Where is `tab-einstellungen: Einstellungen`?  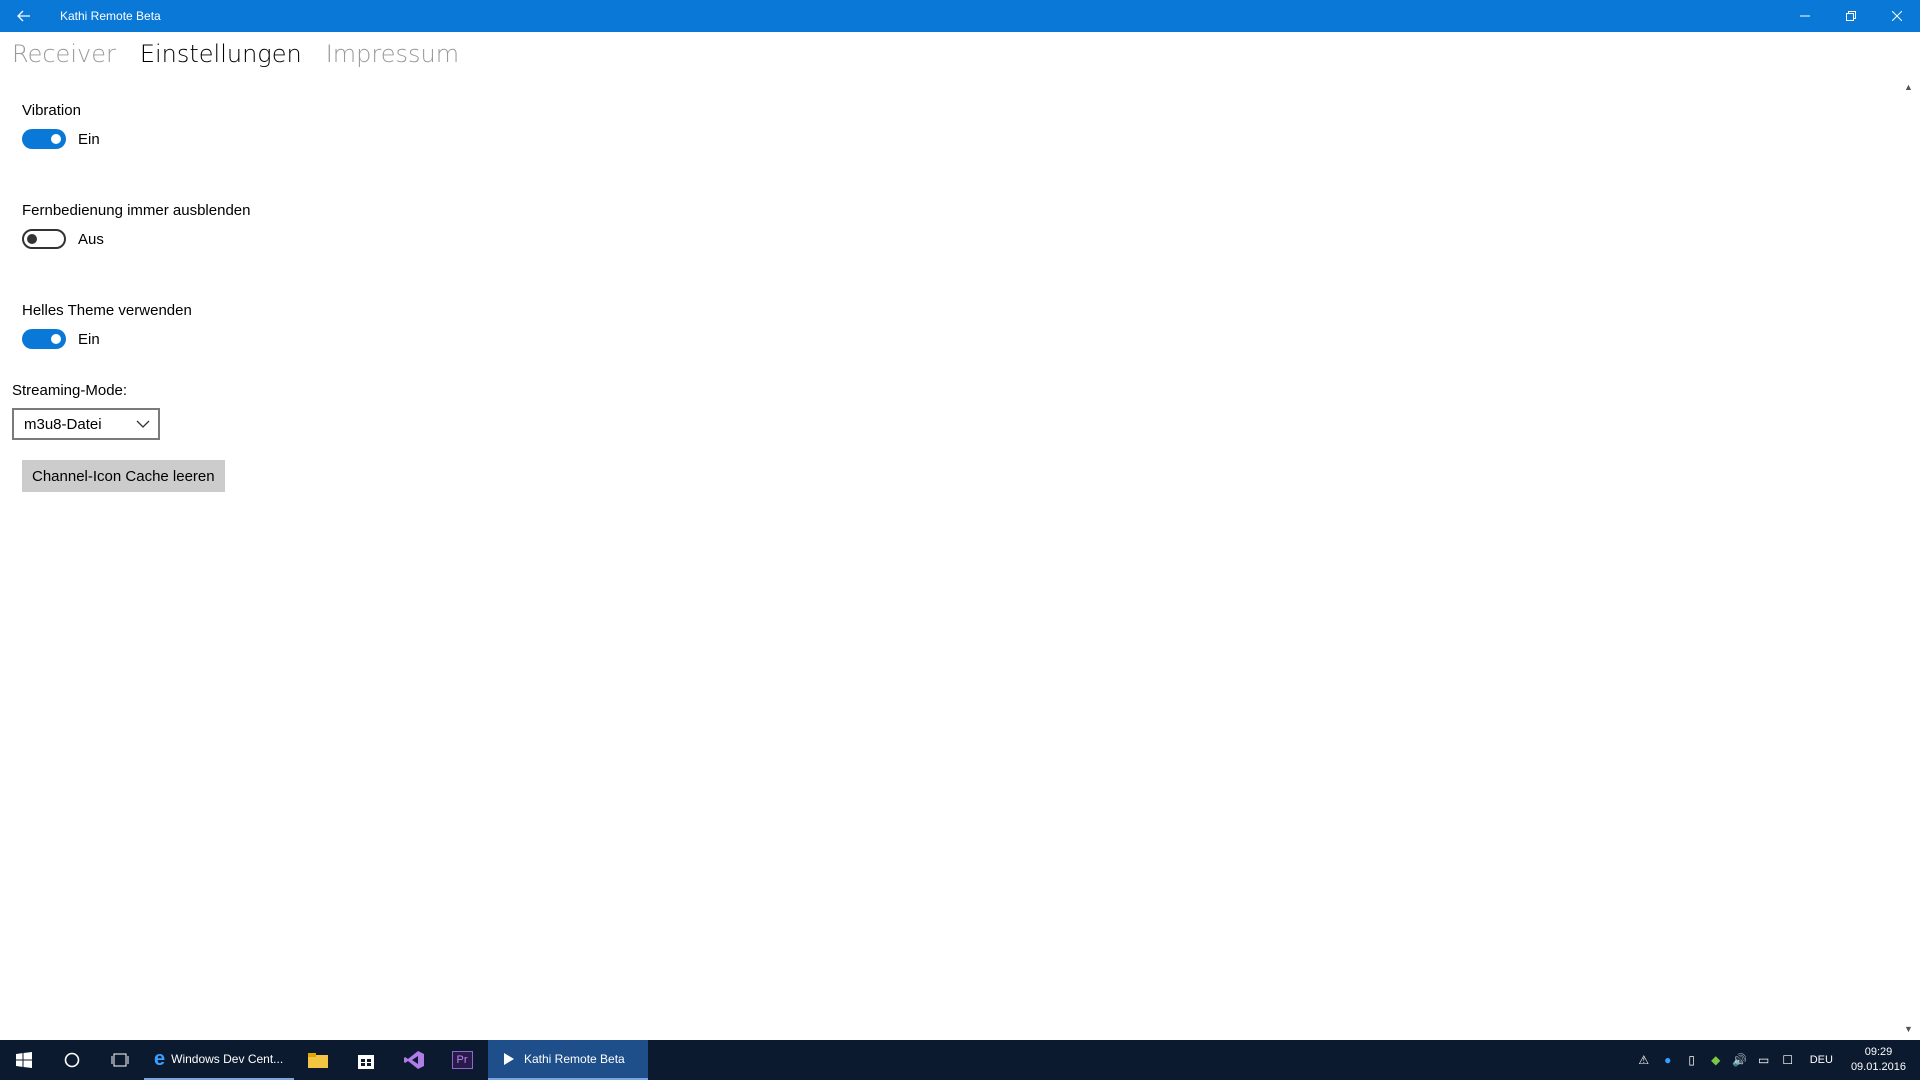
tab-einstellungen: Einstellungen is located at coordinates (221, 54).